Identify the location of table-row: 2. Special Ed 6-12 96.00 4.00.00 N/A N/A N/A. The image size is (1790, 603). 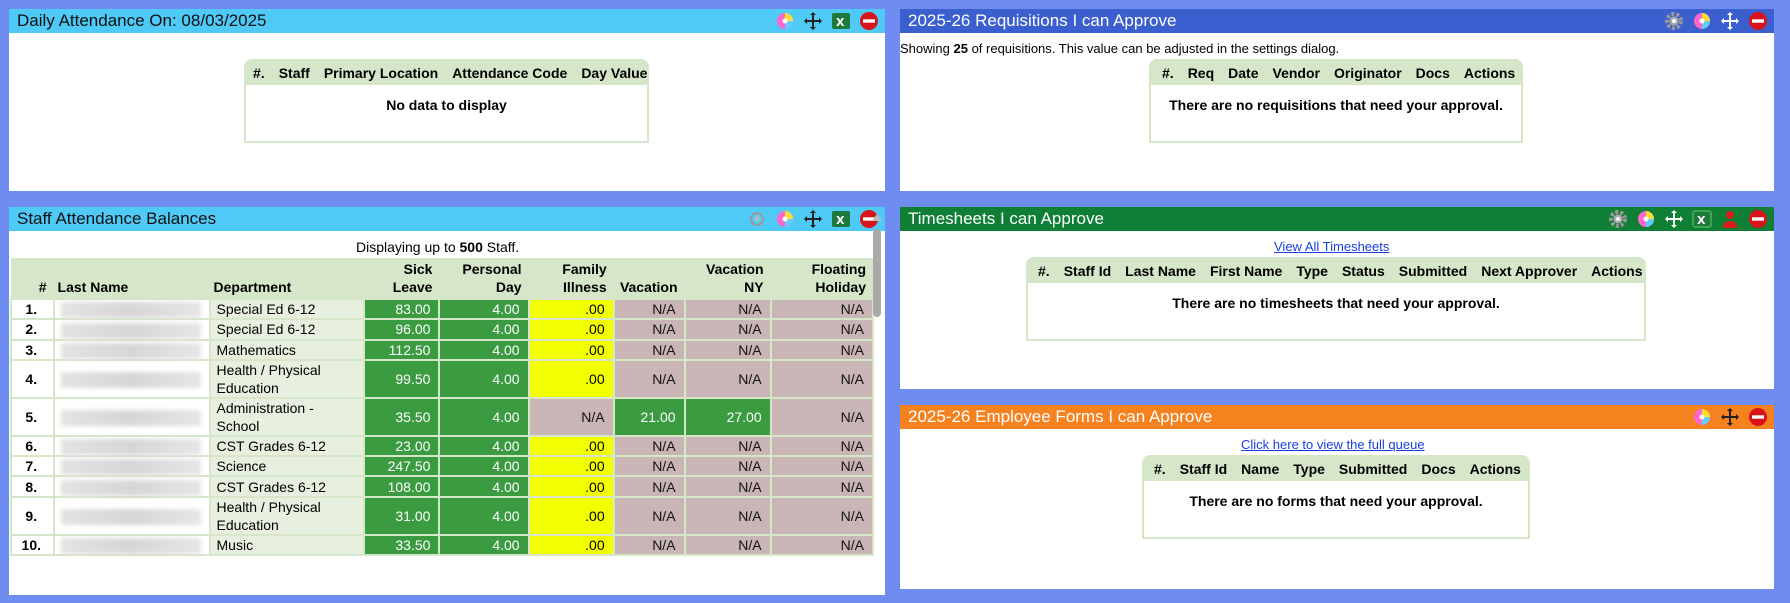
(442, 329).